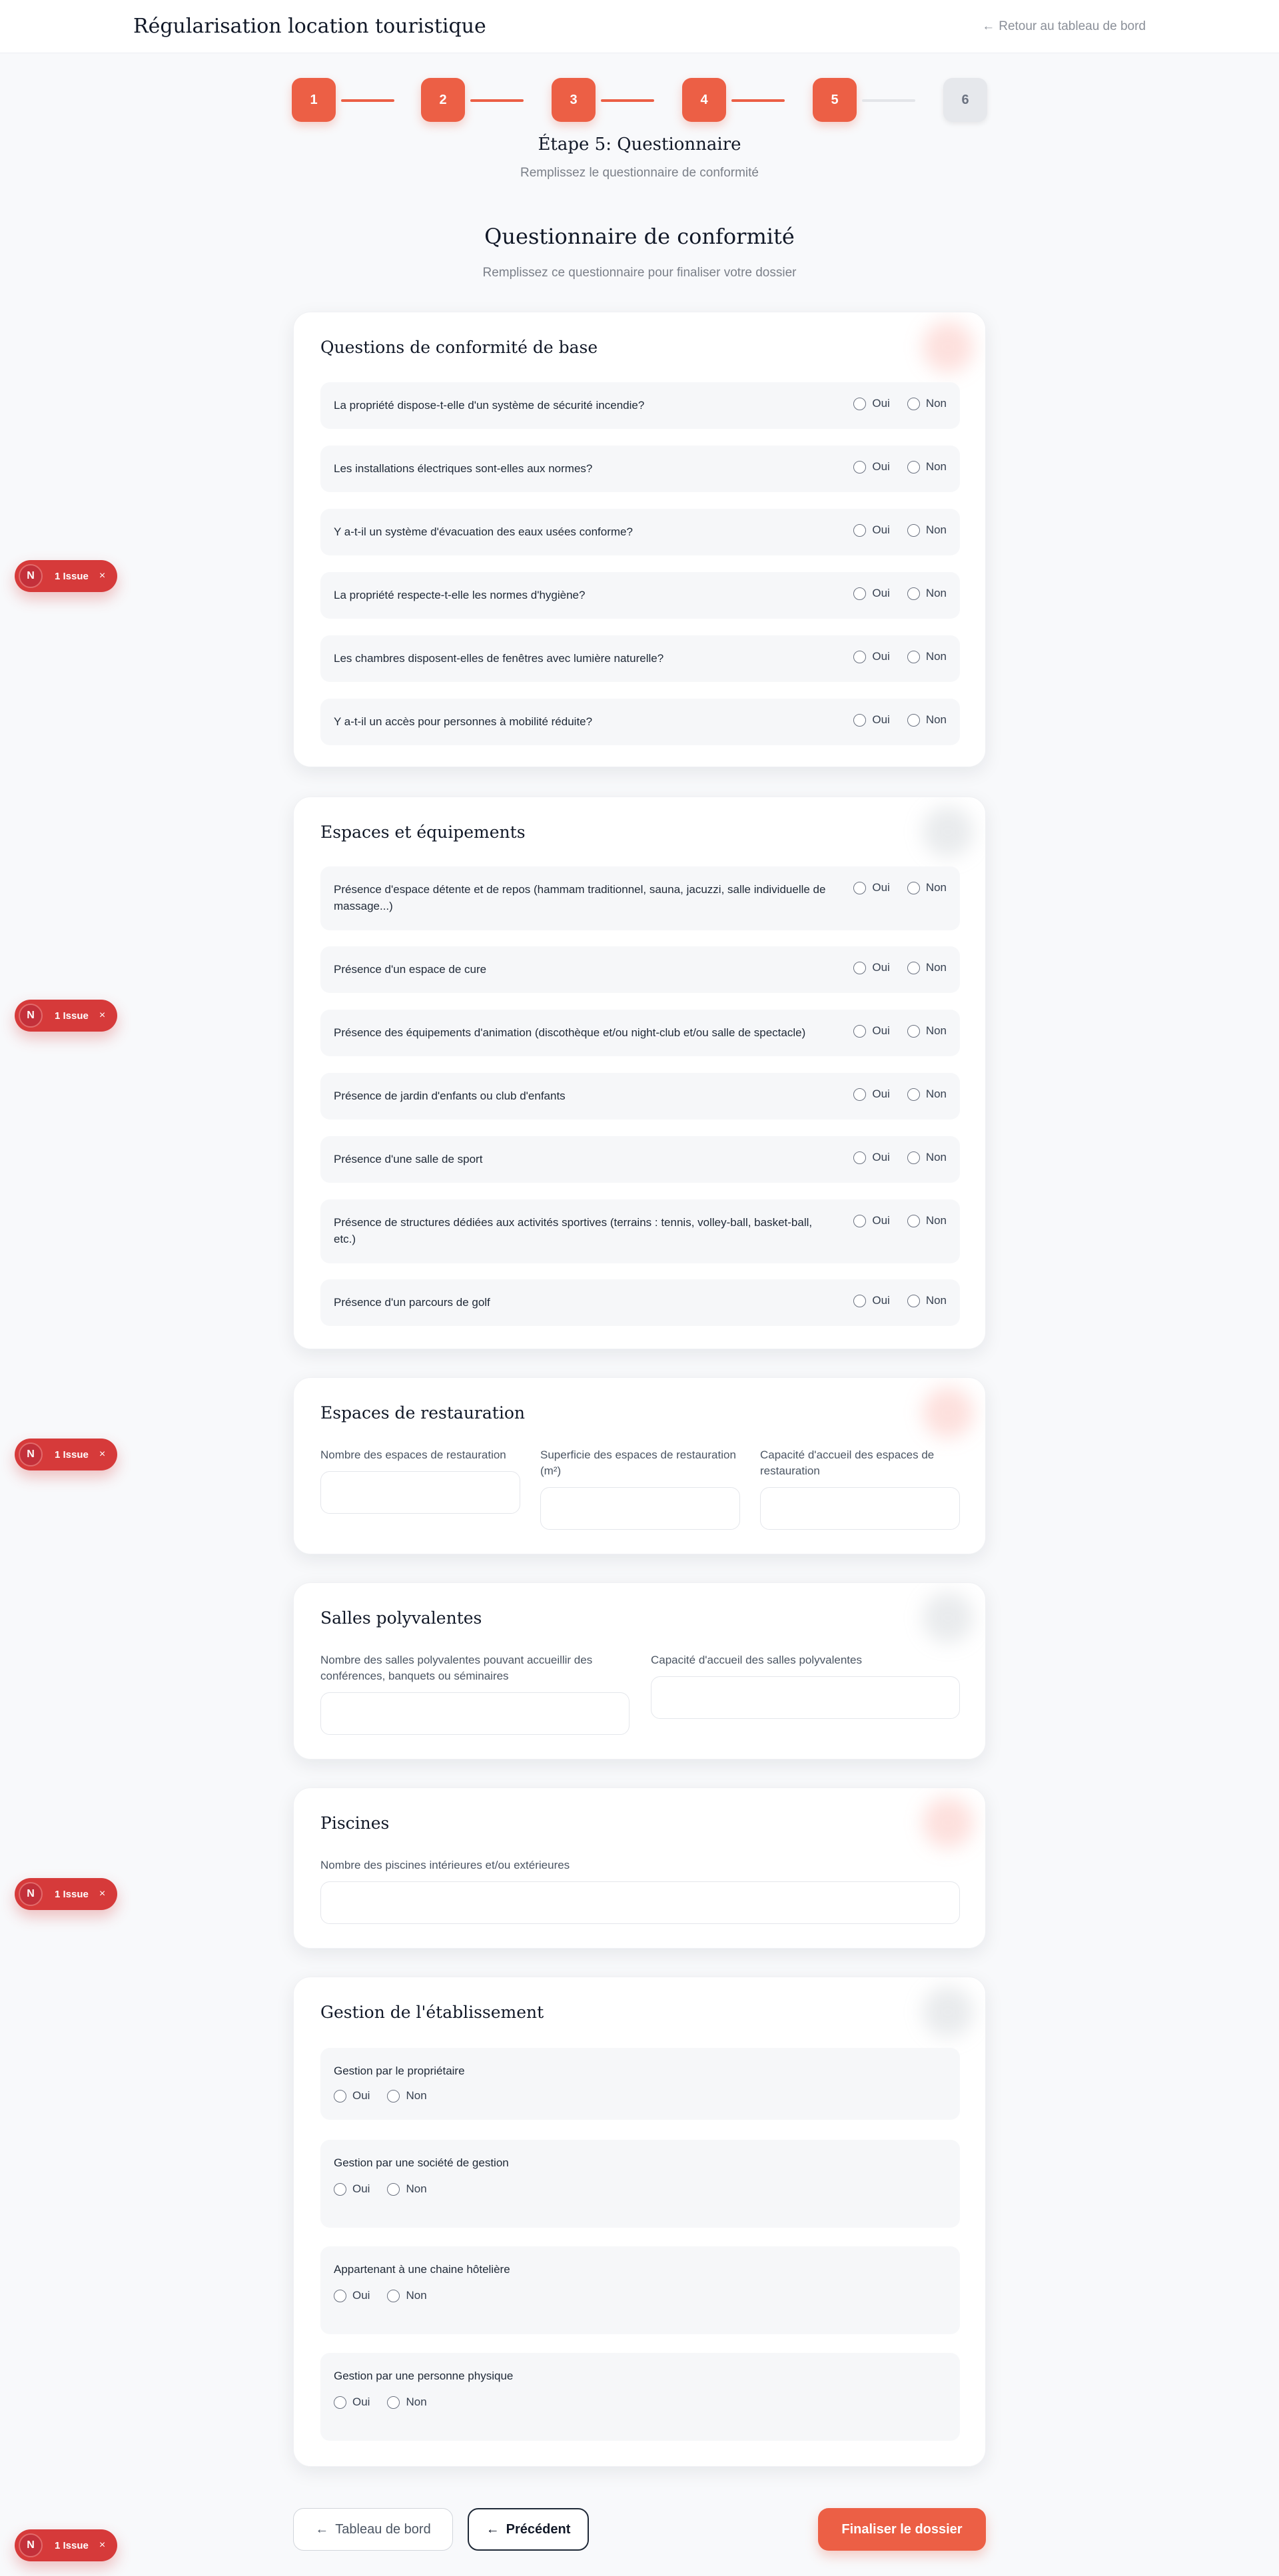  Describe the element at coordinates (640, 1508) in the screenshot. I see `restaurant-area-input` at that location.